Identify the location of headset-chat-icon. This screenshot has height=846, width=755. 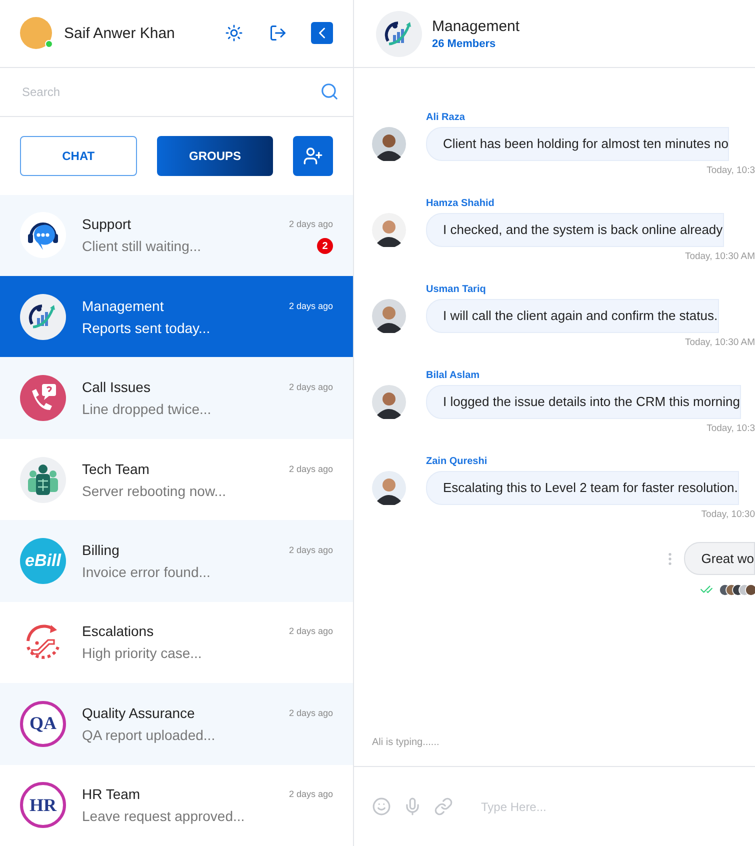
(43, 235).